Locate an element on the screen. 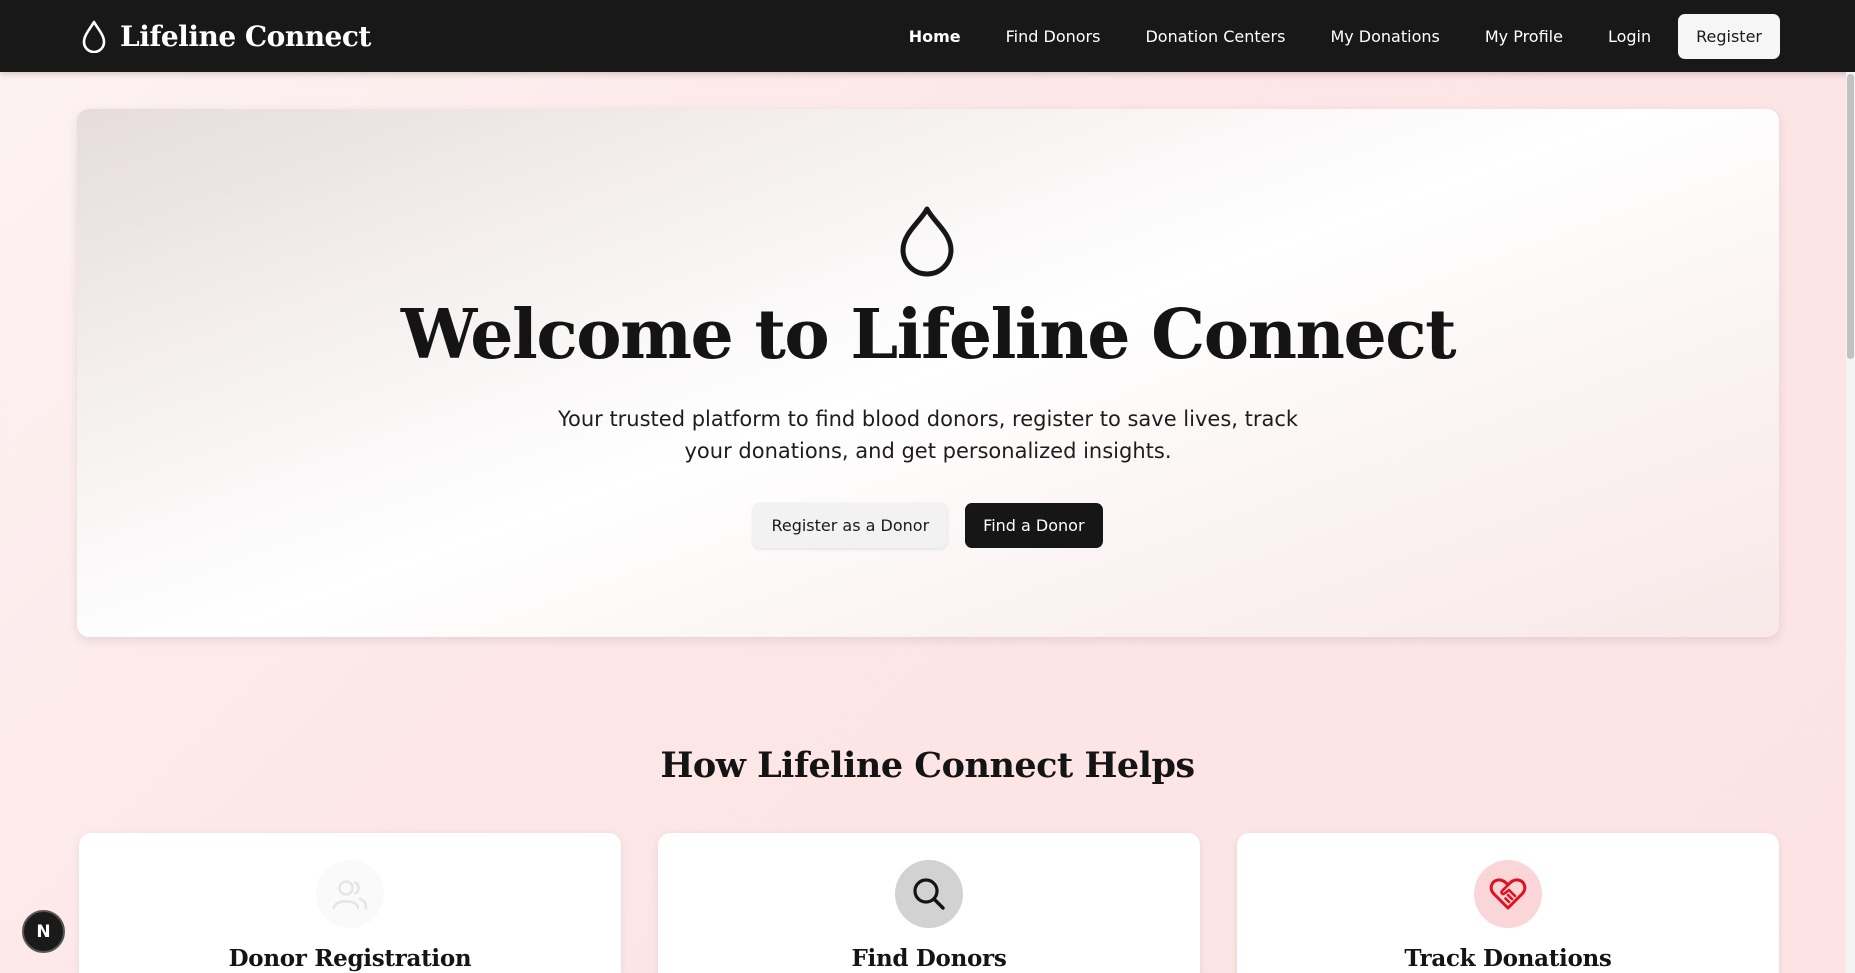  section-title: How Lifeline Connect Helps is located at coordinates (927, 765).